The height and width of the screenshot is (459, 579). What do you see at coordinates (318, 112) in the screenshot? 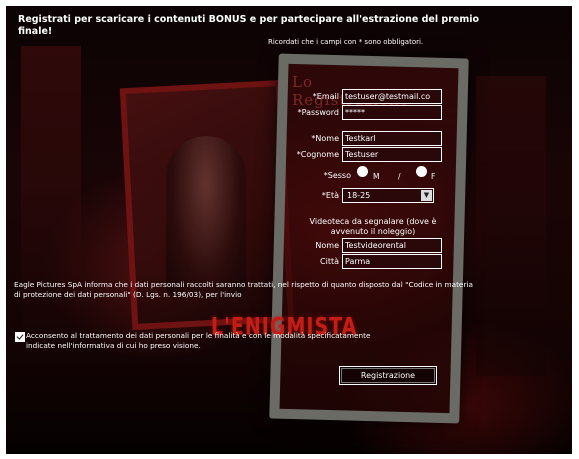
I see `password-label: *Password` at bounding box center [318, 112].